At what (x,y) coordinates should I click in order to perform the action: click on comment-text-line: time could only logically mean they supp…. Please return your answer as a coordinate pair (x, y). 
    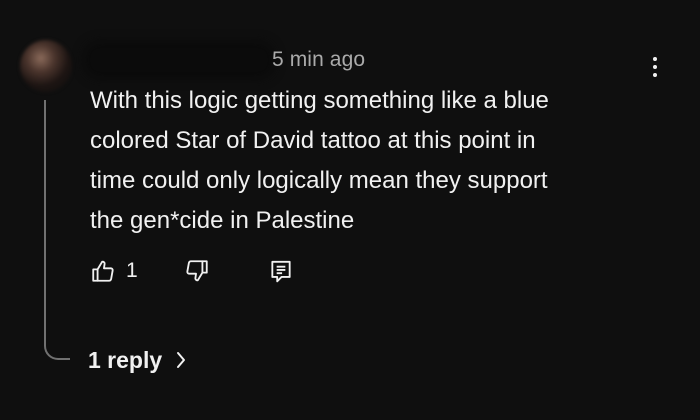
    Looking at the image, I should click on (319, 180).